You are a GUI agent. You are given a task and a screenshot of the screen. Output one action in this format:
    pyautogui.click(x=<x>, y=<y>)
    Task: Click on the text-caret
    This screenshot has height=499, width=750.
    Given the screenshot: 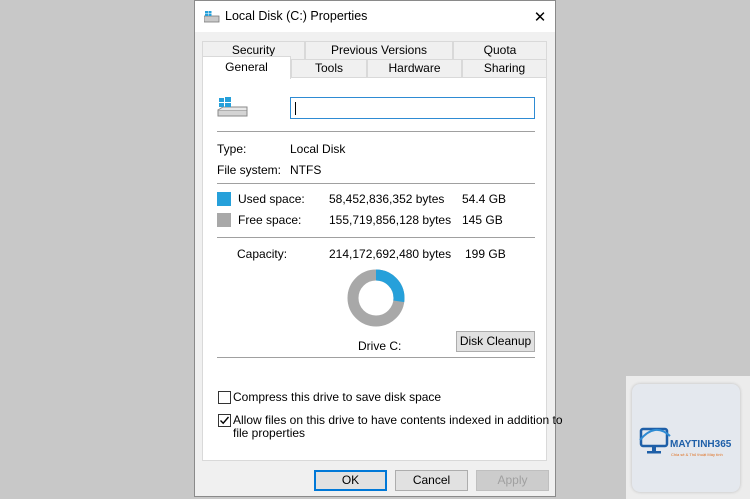 What is the action you would take?
    pyautogui.click(x=295, y=108)
    